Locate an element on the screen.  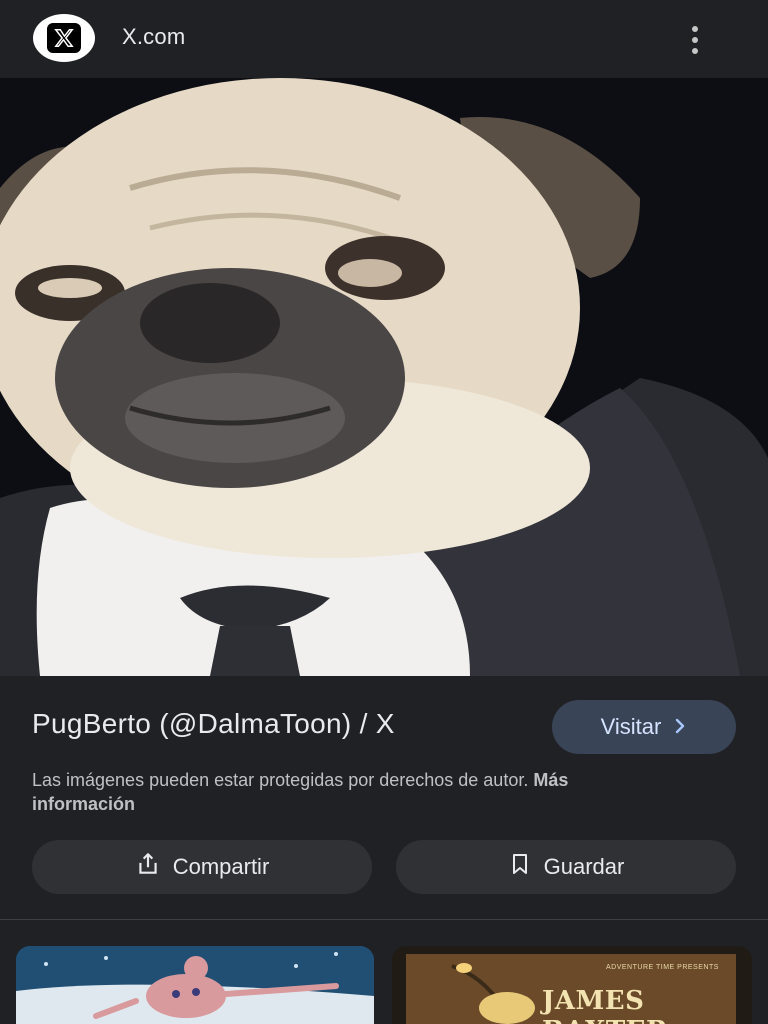
share-button: Compartir is located at coordinates (202, 867).